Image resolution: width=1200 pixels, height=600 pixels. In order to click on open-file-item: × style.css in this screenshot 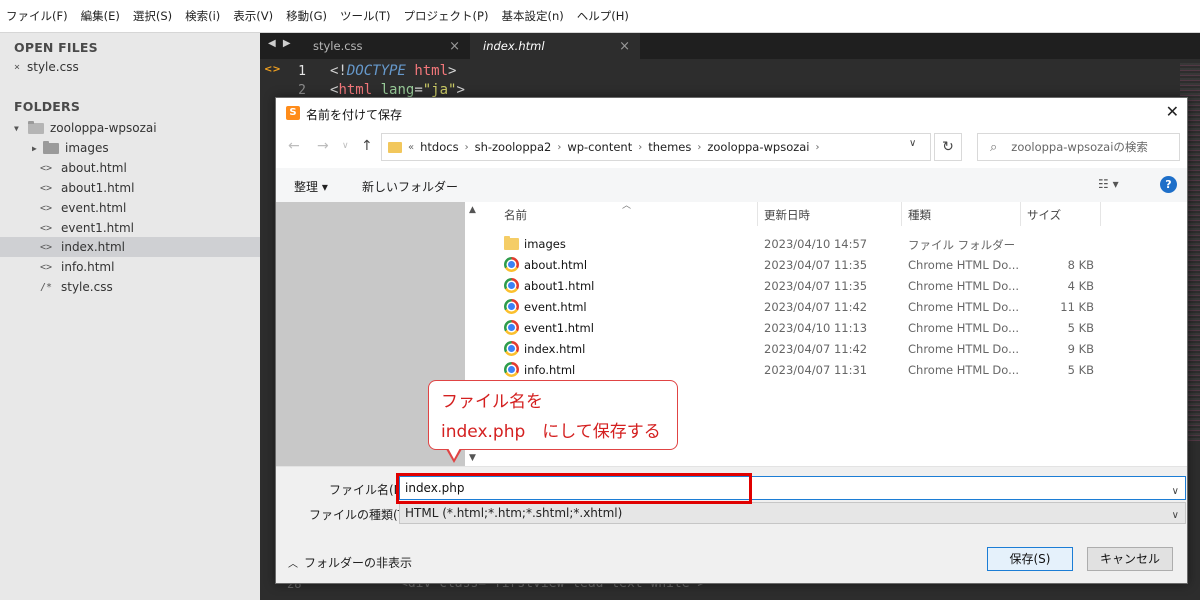, I will do `click(130, 67)`.